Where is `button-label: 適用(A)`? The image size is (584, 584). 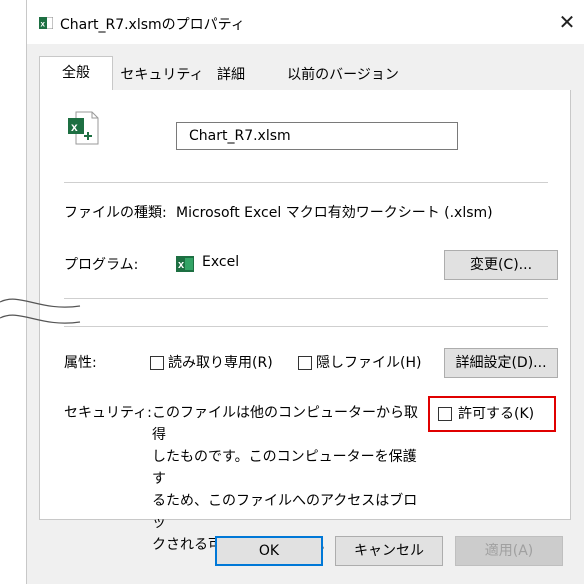 button-label: 適用(A) is located at coordinates (509, 551).